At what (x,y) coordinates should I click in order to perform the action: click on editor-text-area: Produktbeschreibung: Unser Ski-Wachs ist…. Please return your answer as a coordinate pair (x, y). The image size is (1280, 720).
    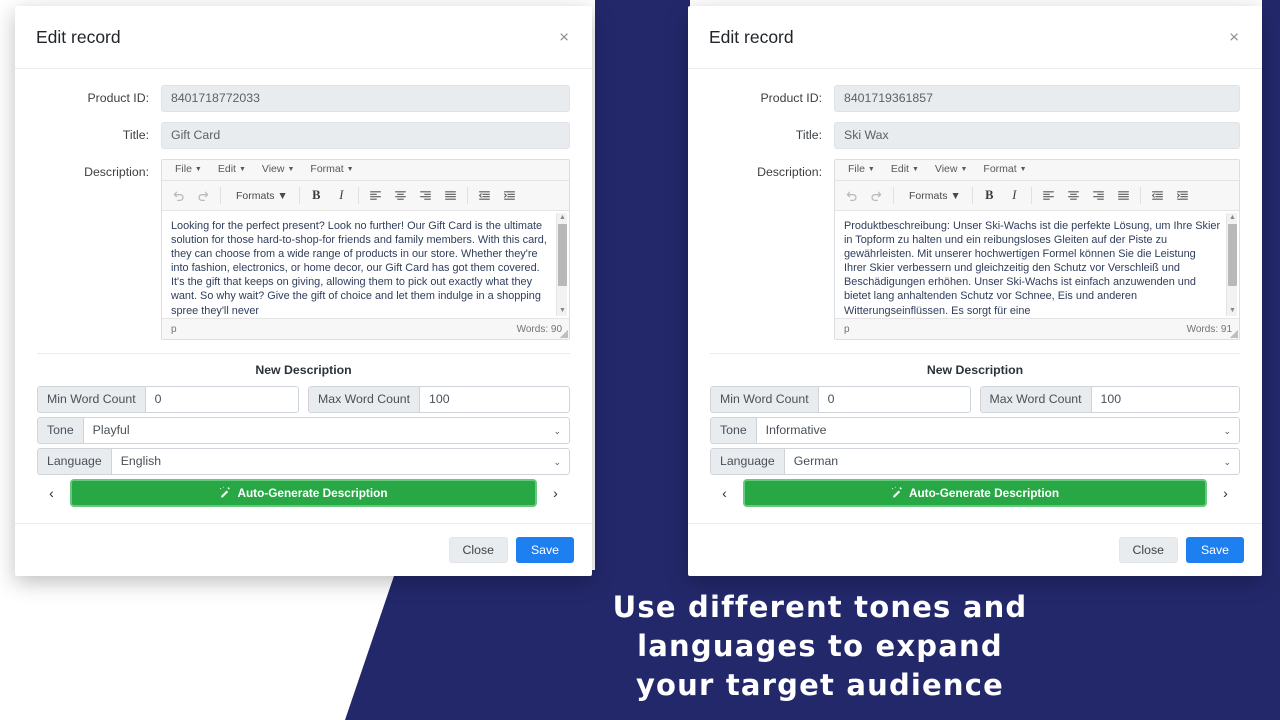
    Looking at the image, I should click on (1037, 264).